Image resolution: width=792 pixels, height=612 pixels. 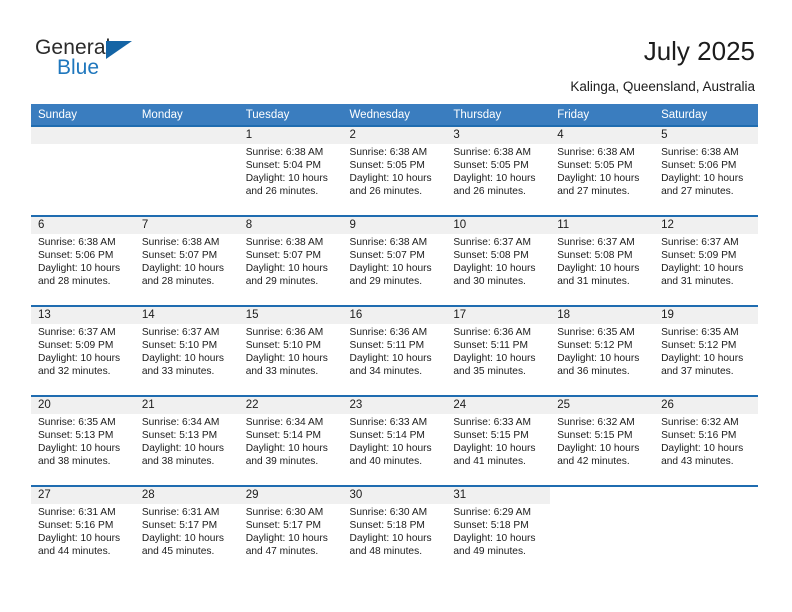 I want to click on weekday-header-saturday: Saturday, so click(x=706, y=115).